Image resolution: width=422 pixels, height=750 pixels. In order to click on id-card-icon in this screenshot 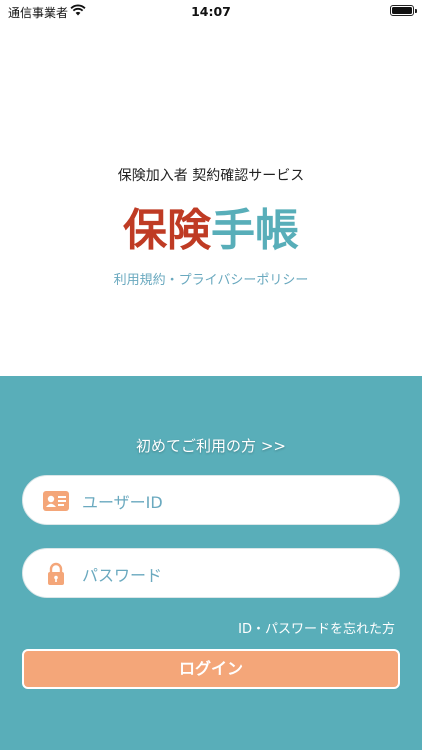, I will do `click(56, 501)`.